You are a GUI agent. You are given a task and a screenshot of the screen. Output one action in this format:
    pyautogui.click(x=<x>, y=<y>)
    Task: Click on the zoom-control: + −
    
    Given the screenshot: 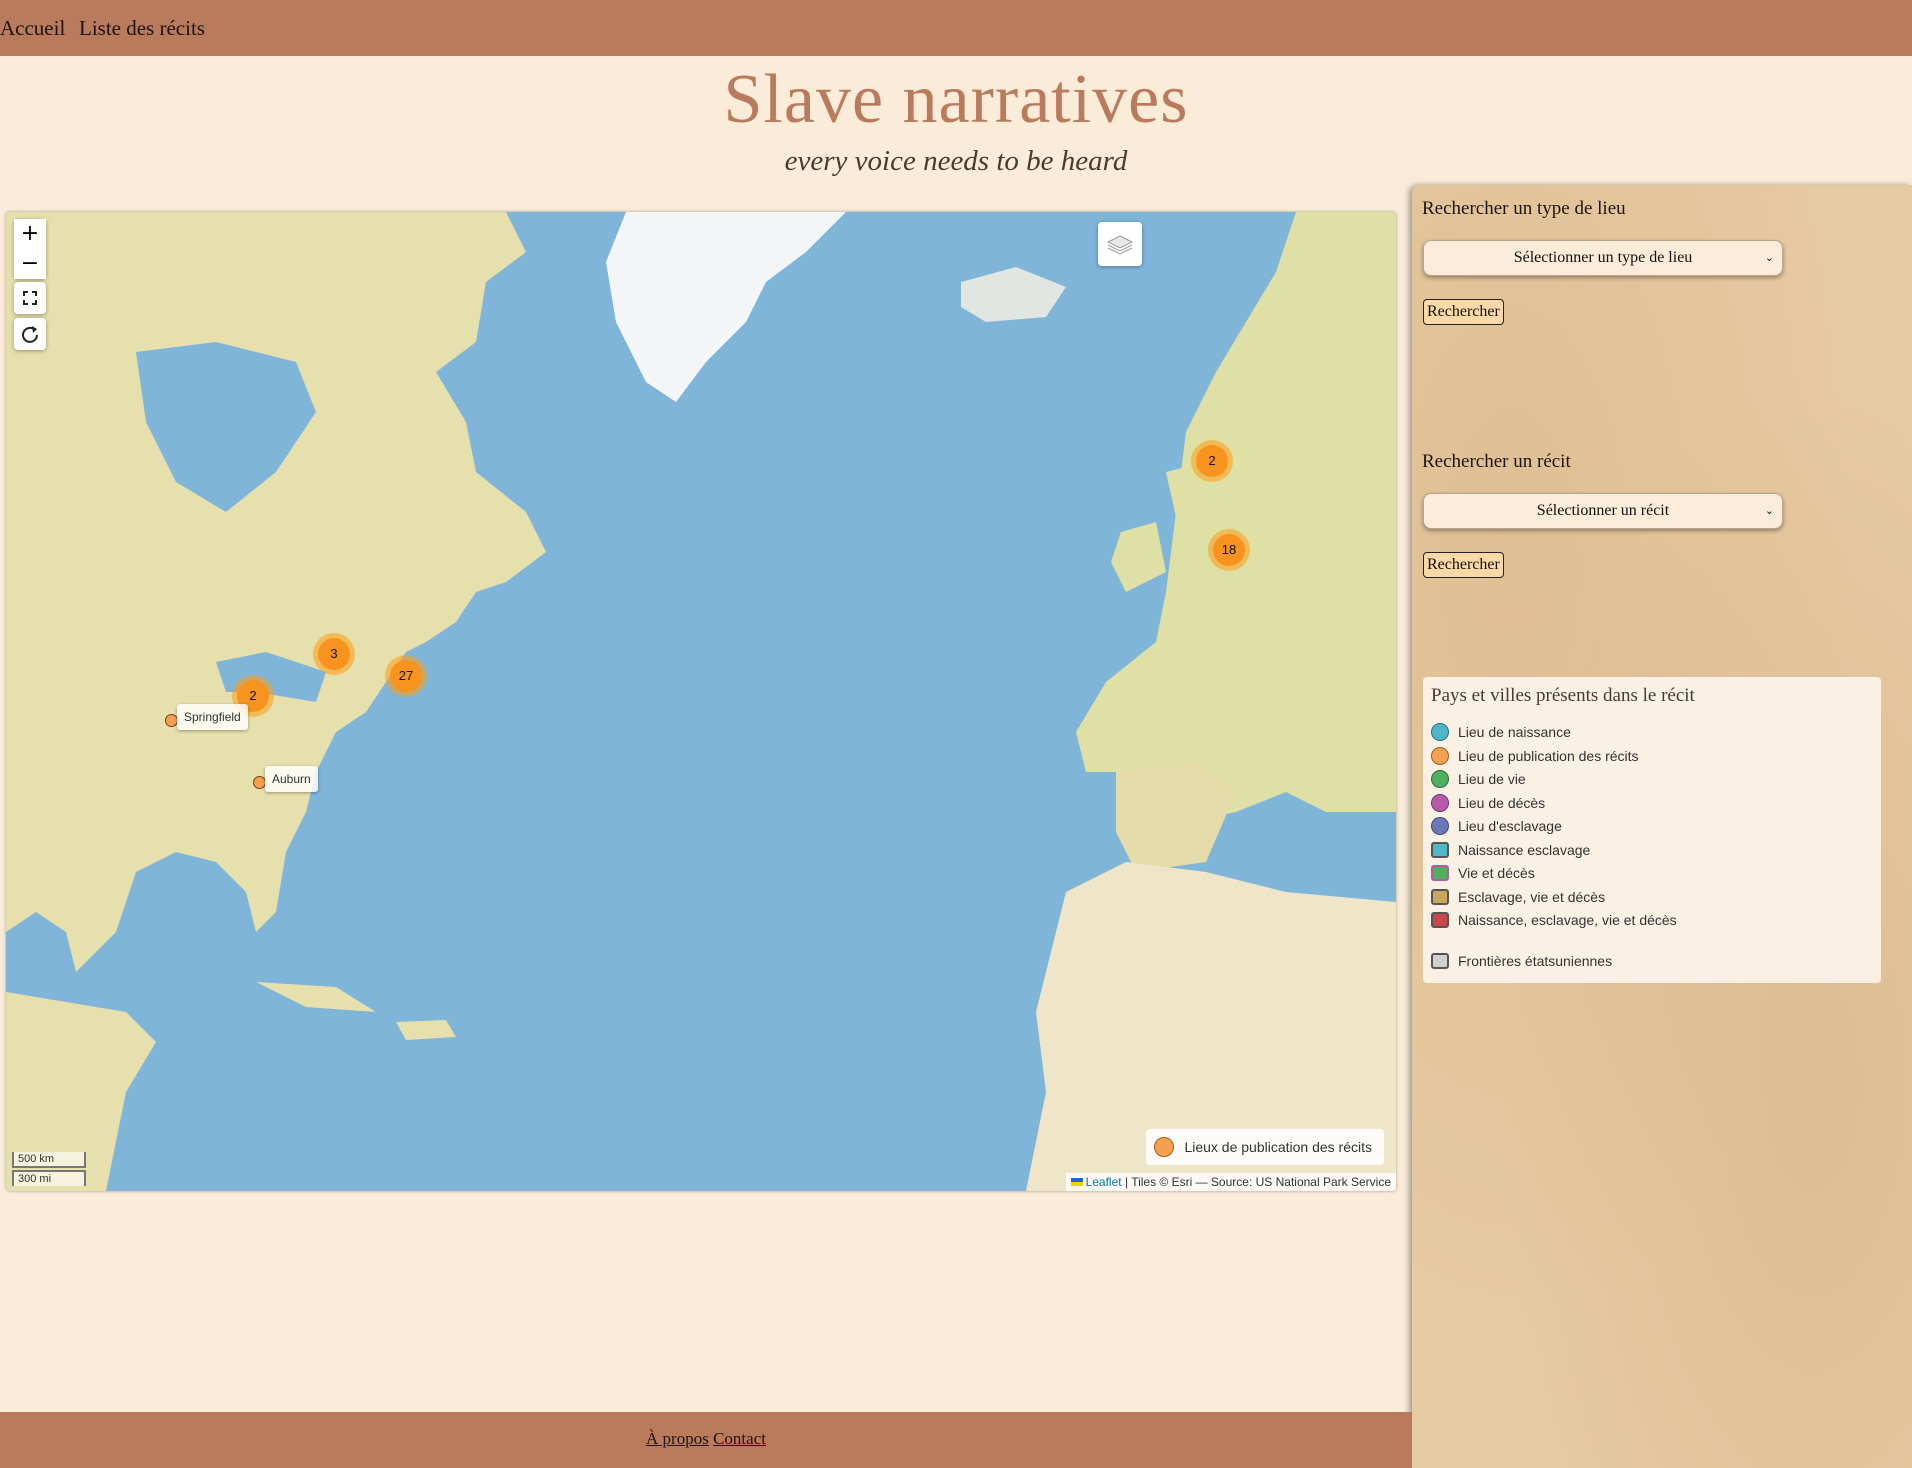 What is the action you would take?
    pyautogui.click(x=30, y=249)
    